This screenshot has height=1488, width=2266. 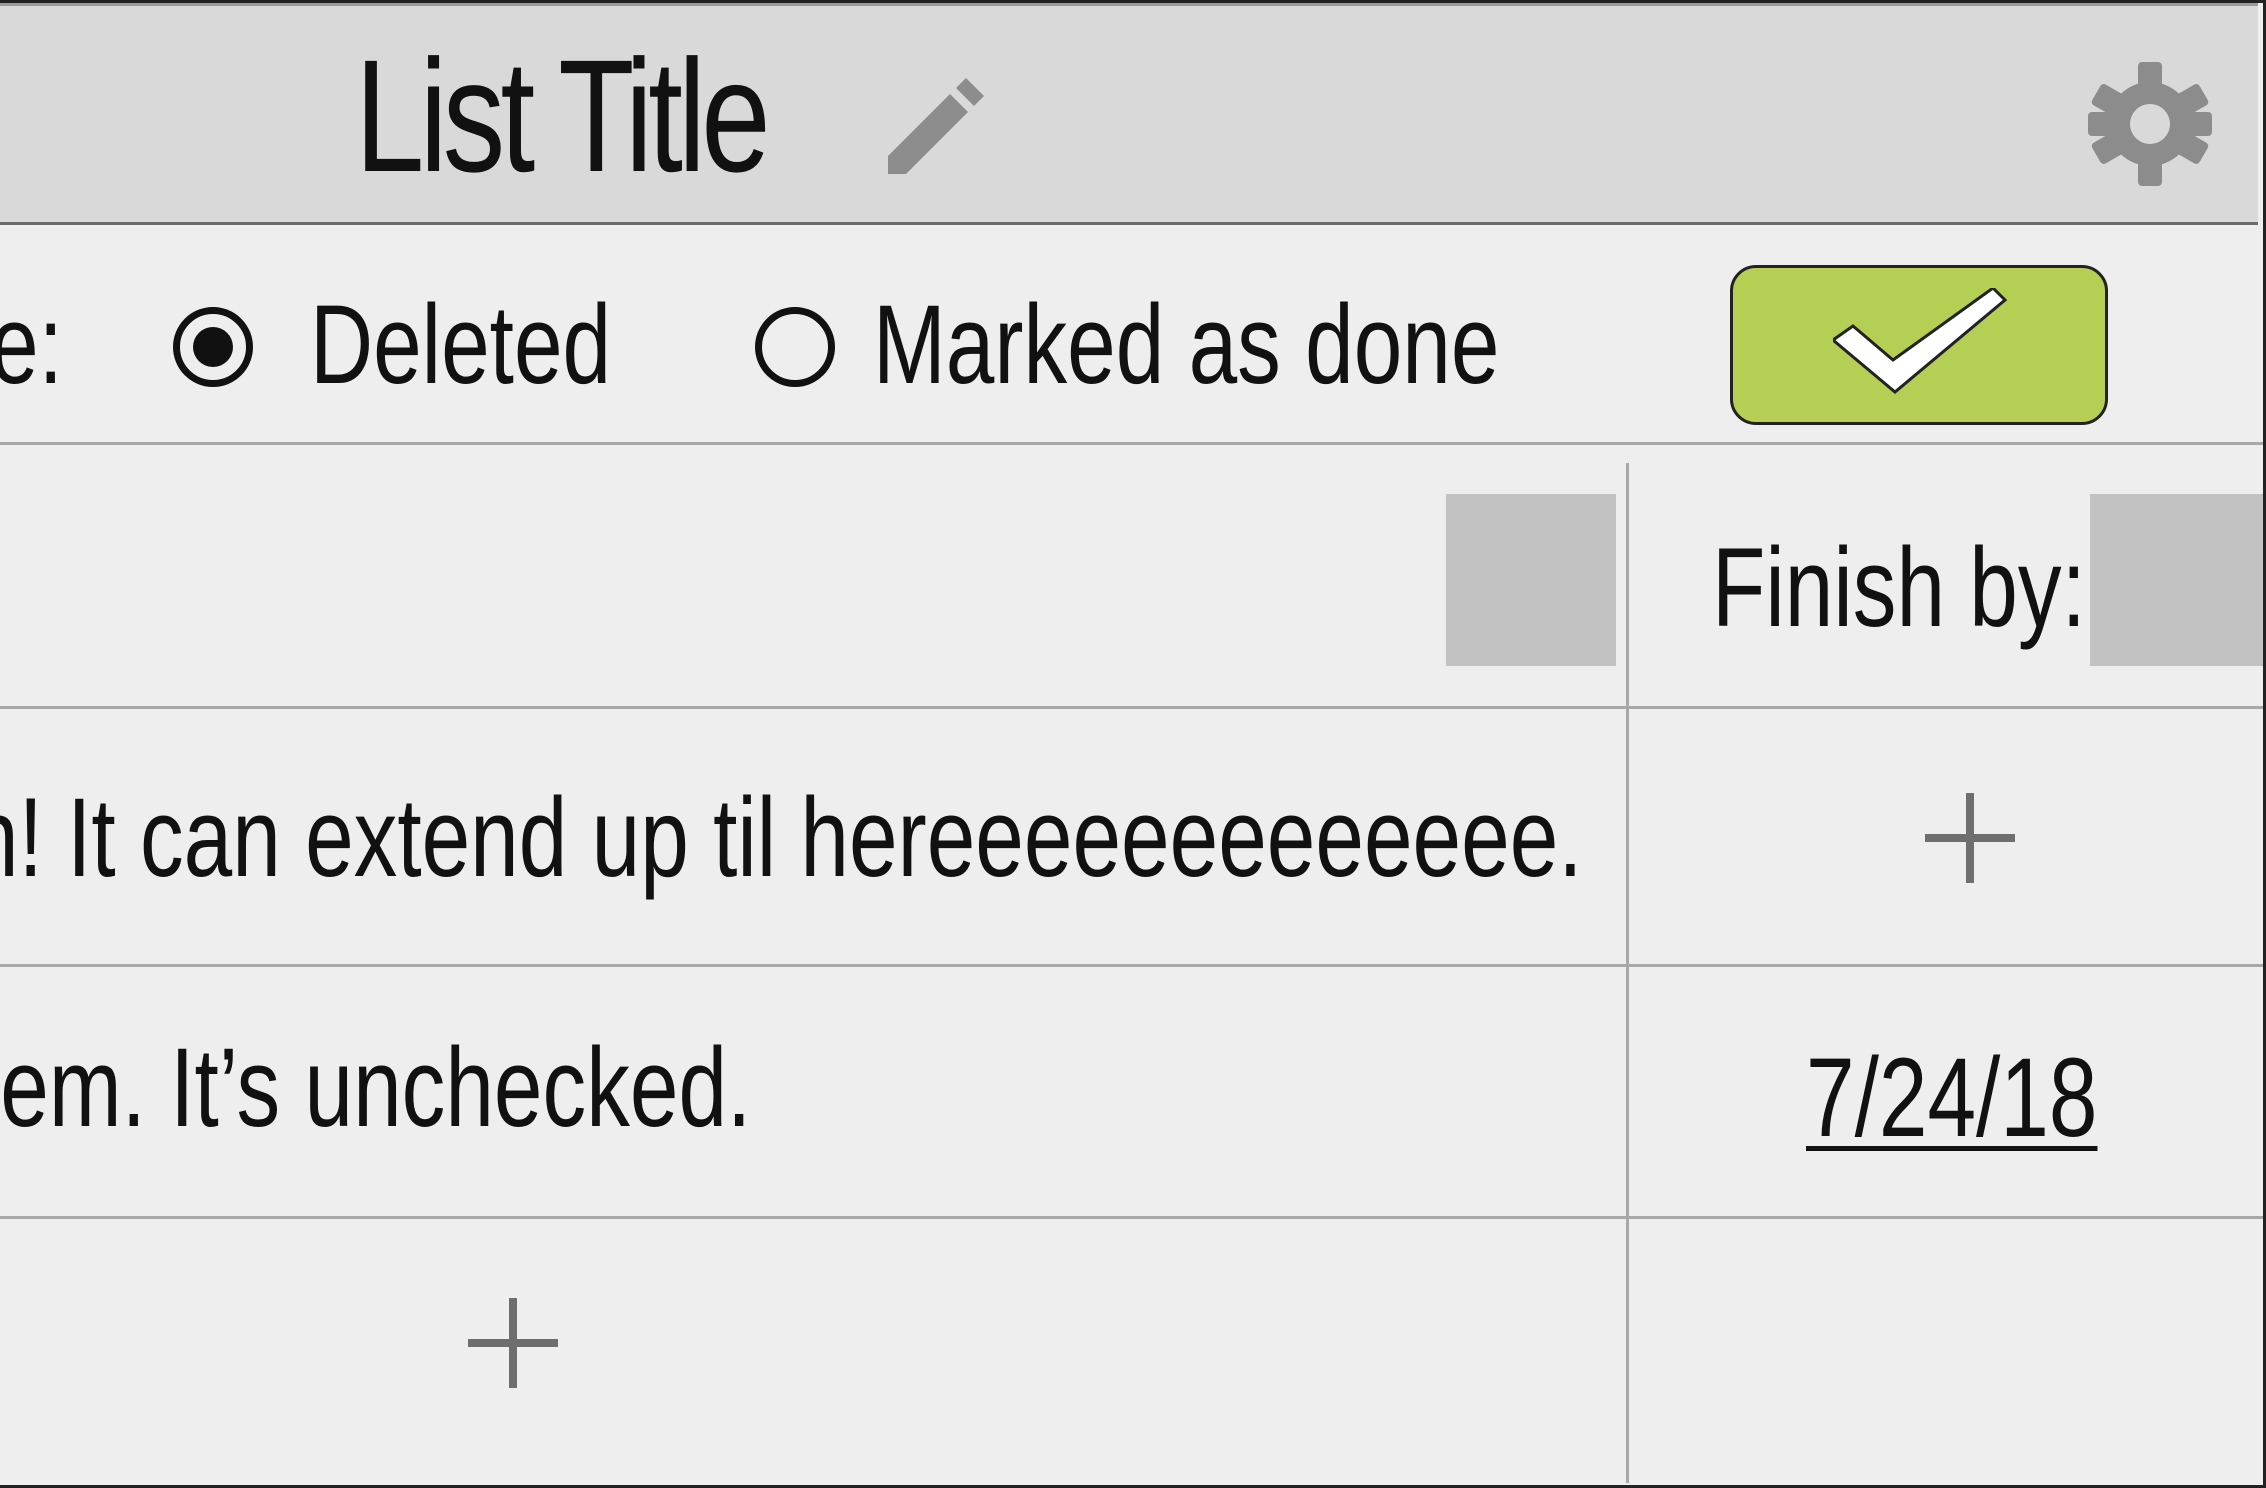 I want to click on list-item-text: tem. It’s unchecked., so click(x=375, y=1088).